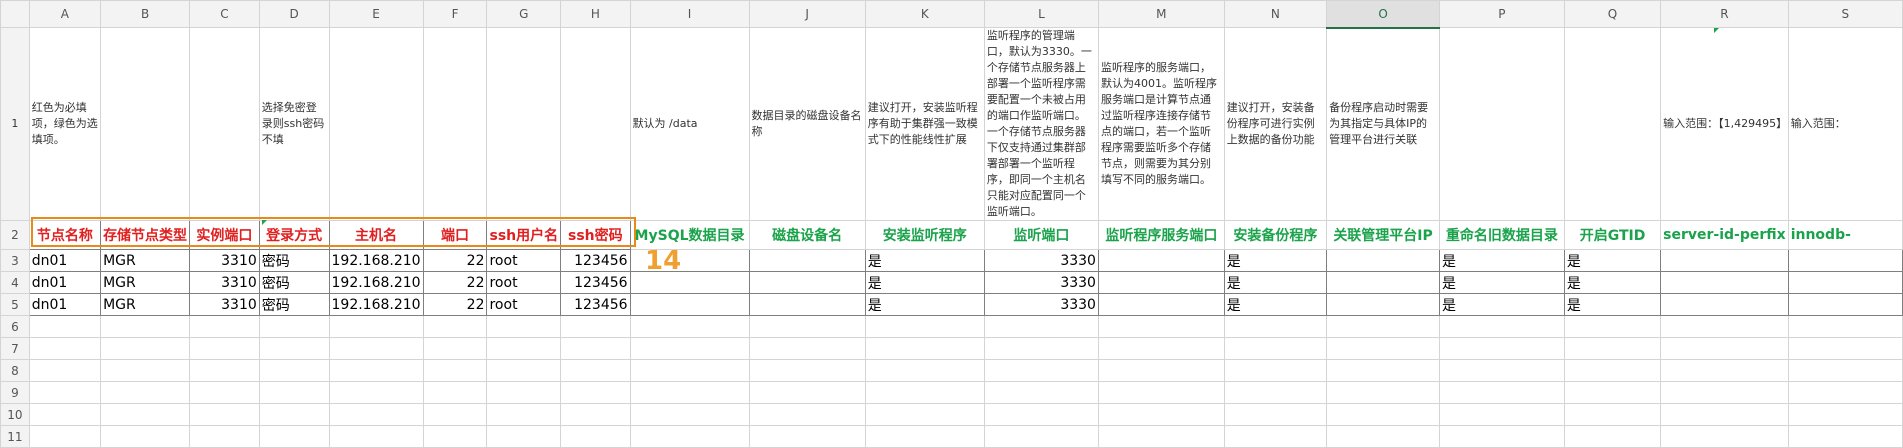 The width and height of the screenshot is (1903, 448). What do you see at coordinates (1845, 124) in the screenshot?
I see `note-cell: 输入范围：` at bounding box center [1845, 124].